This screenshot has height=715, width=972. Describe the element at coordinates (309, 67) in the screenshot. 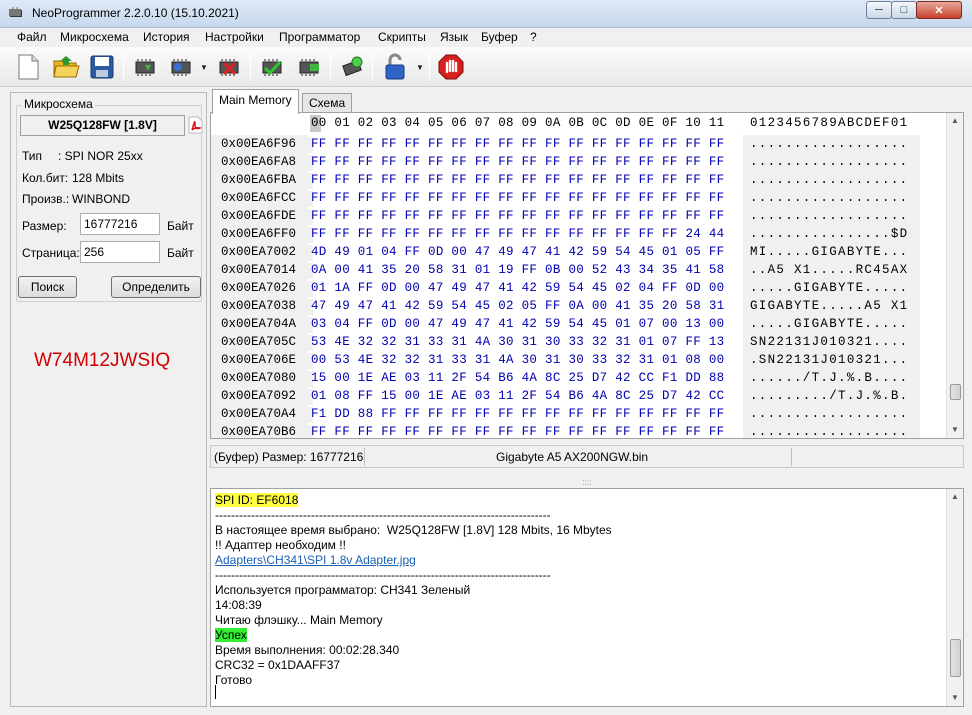

I see `blank-check-icon` at that location.